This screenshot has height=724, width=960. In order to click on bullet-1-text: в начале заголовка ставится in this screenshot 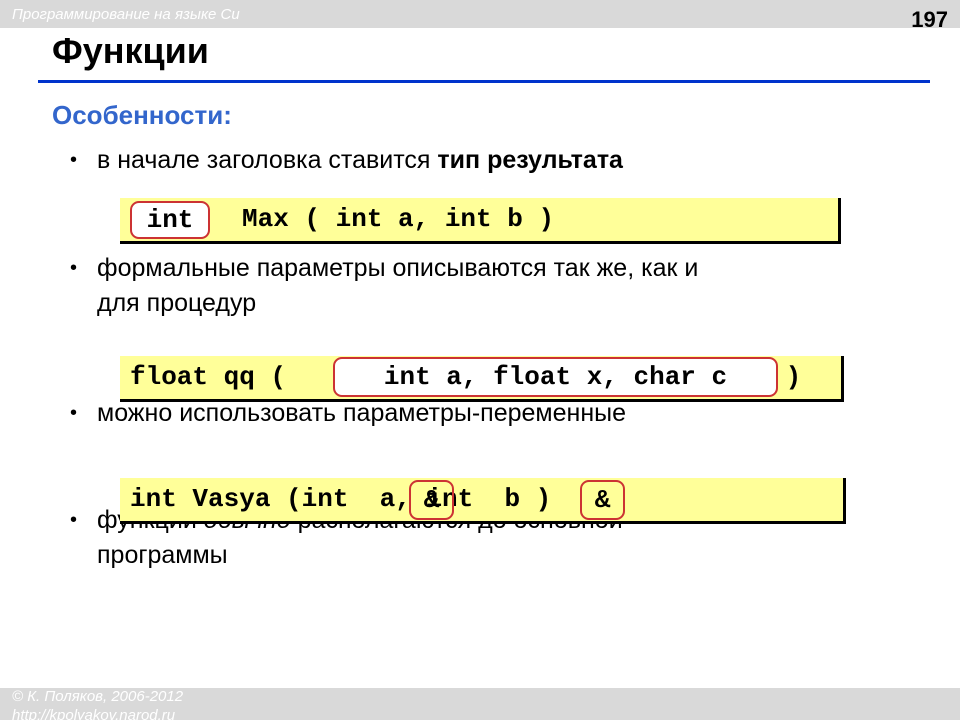, I will do `click(267, 160)`.